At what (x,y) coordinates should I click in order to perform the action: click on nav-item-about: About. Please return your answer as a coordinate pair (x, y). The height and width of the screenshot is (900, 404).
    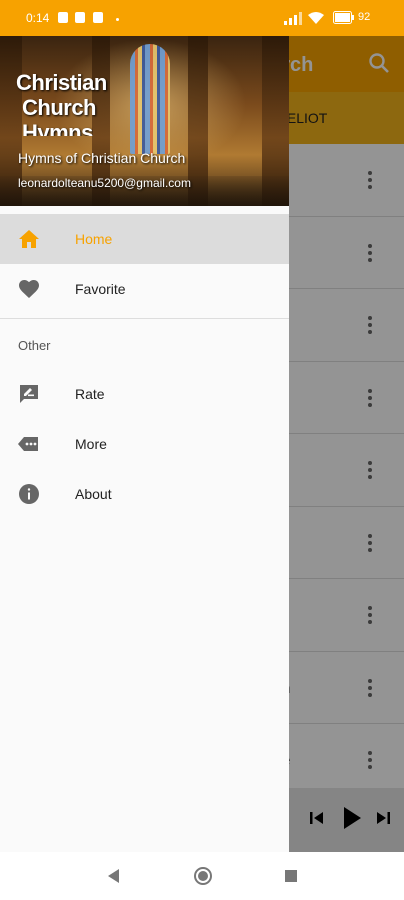
    Looking at the image, I should click on (144, 494).